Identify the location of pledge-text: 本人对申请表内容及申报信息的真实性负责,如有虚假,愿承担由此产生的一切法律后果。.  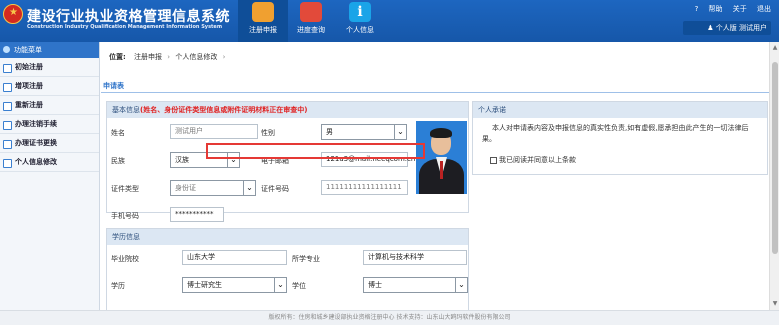
(615, 133).